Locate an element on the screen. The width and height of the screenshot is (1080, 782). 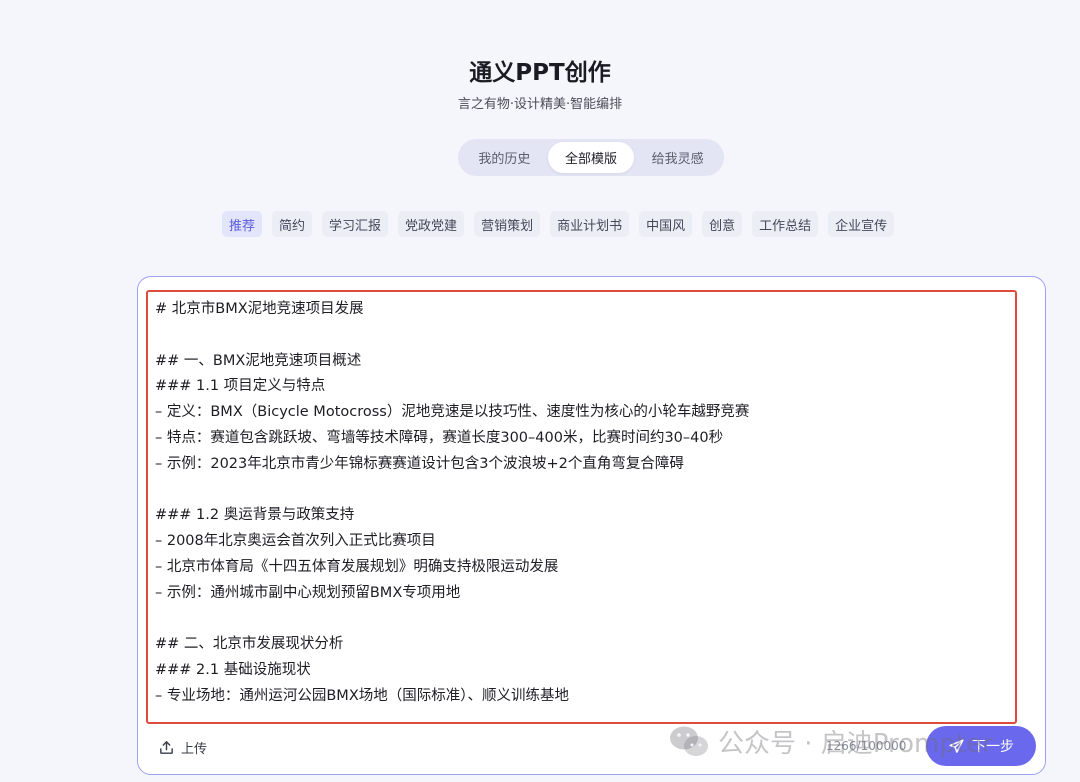
category-chinese-style: 中国风 is located at coordinates (666, 224).